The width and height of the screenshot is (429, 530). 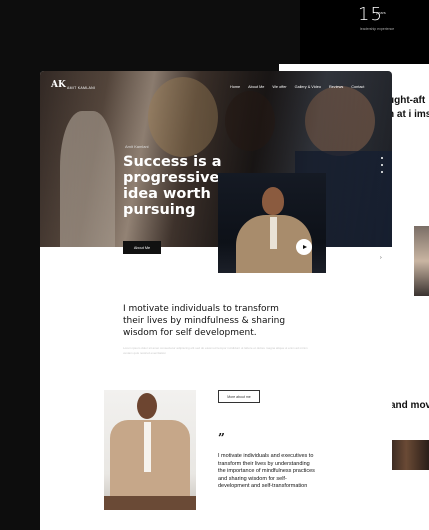 I want to click on back-card-heading-line2: h at i ims, so click(x=408, y=114).